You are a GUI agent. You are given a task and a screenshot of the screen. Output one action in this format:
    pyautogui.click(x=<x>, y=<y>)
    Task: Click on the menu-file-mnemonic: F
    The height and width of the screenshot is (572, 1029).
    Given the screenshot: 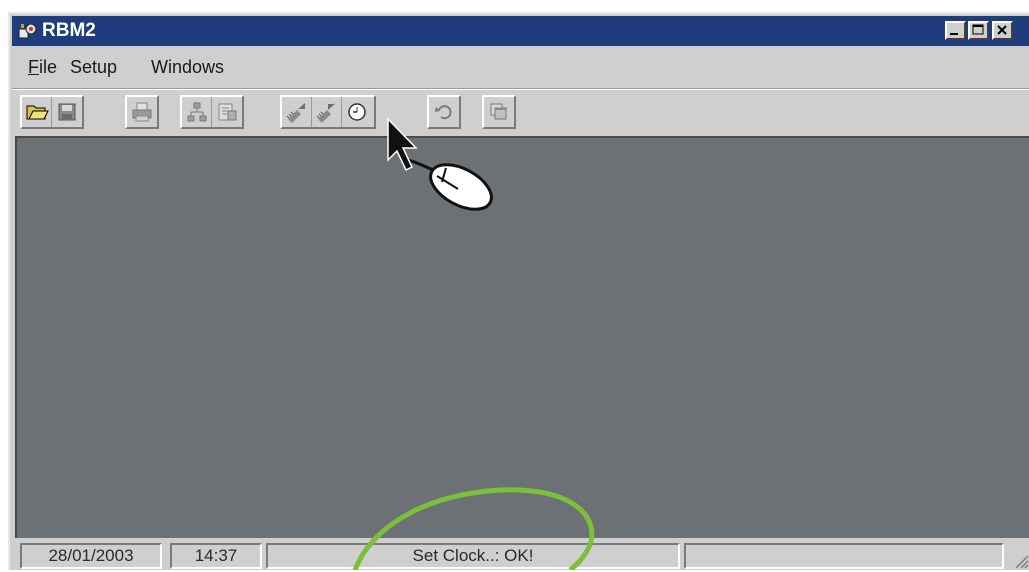 What is the action you would take?
    pyautogui.click(x=33, y=67)
    